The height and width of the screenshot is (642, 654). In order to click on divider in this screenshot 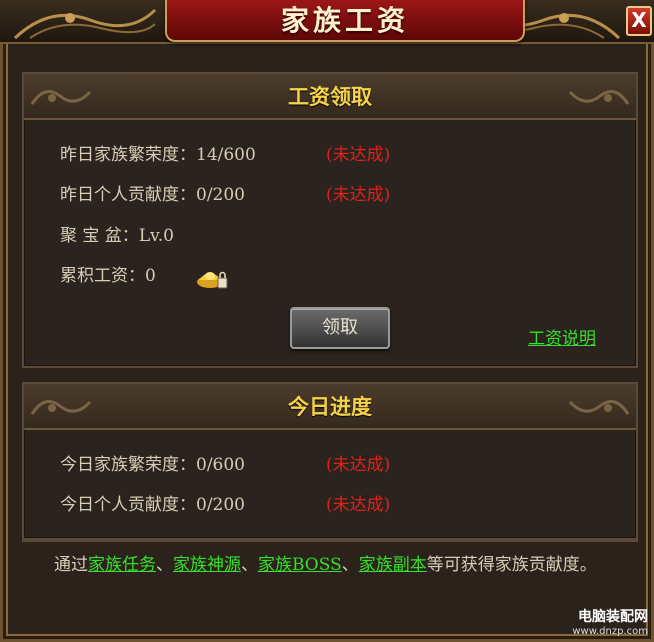, I will do `click(330, 541)`.